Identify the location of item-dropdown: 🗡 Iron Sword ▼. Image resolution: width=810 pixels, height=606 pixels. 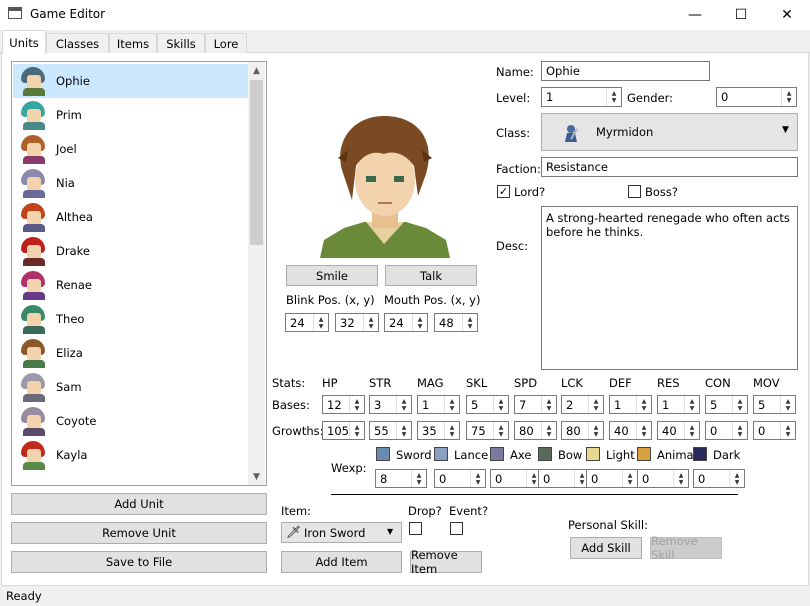
(341, 532).